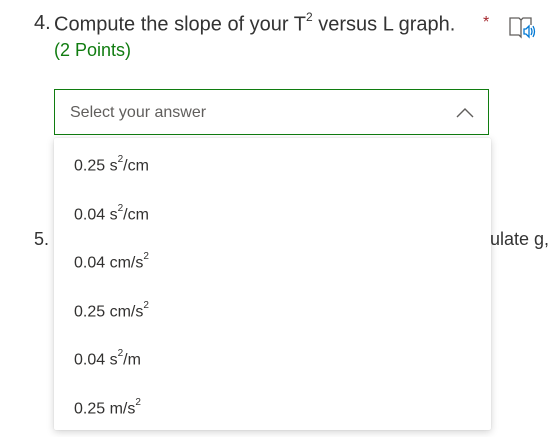  What do you see at coordinates (42, 239) in the screenshot?
I see `next-question-number: 5.` at bounding box center [42, 239].